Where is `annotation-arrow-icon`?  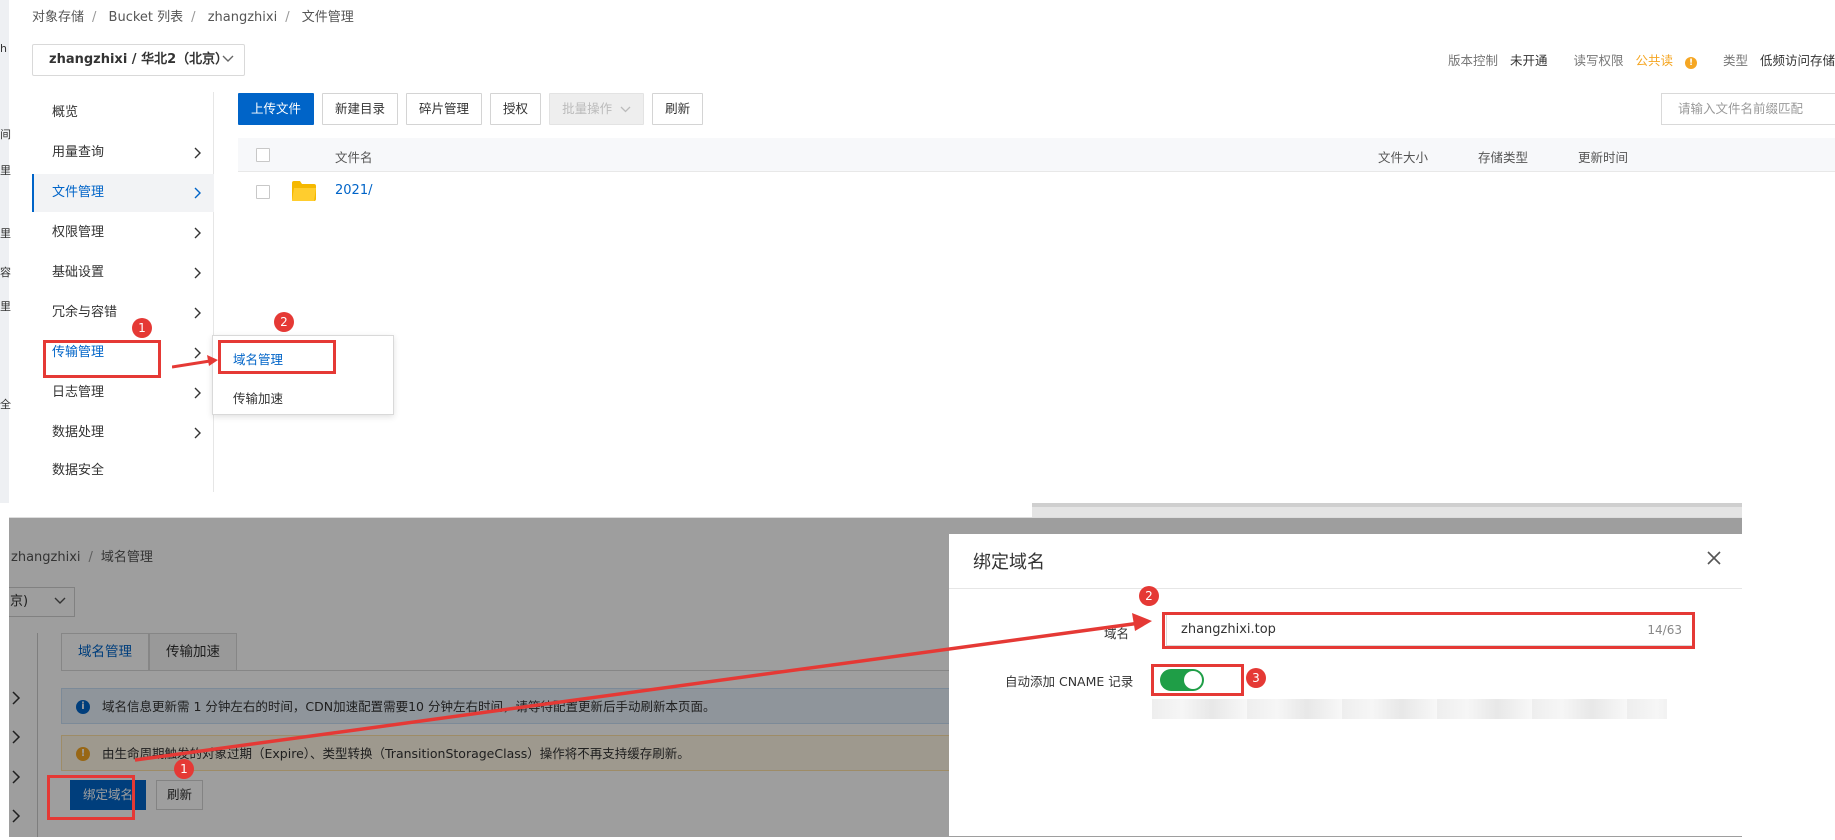
annotation-arrow-icon is located at coordinates (643, 687).